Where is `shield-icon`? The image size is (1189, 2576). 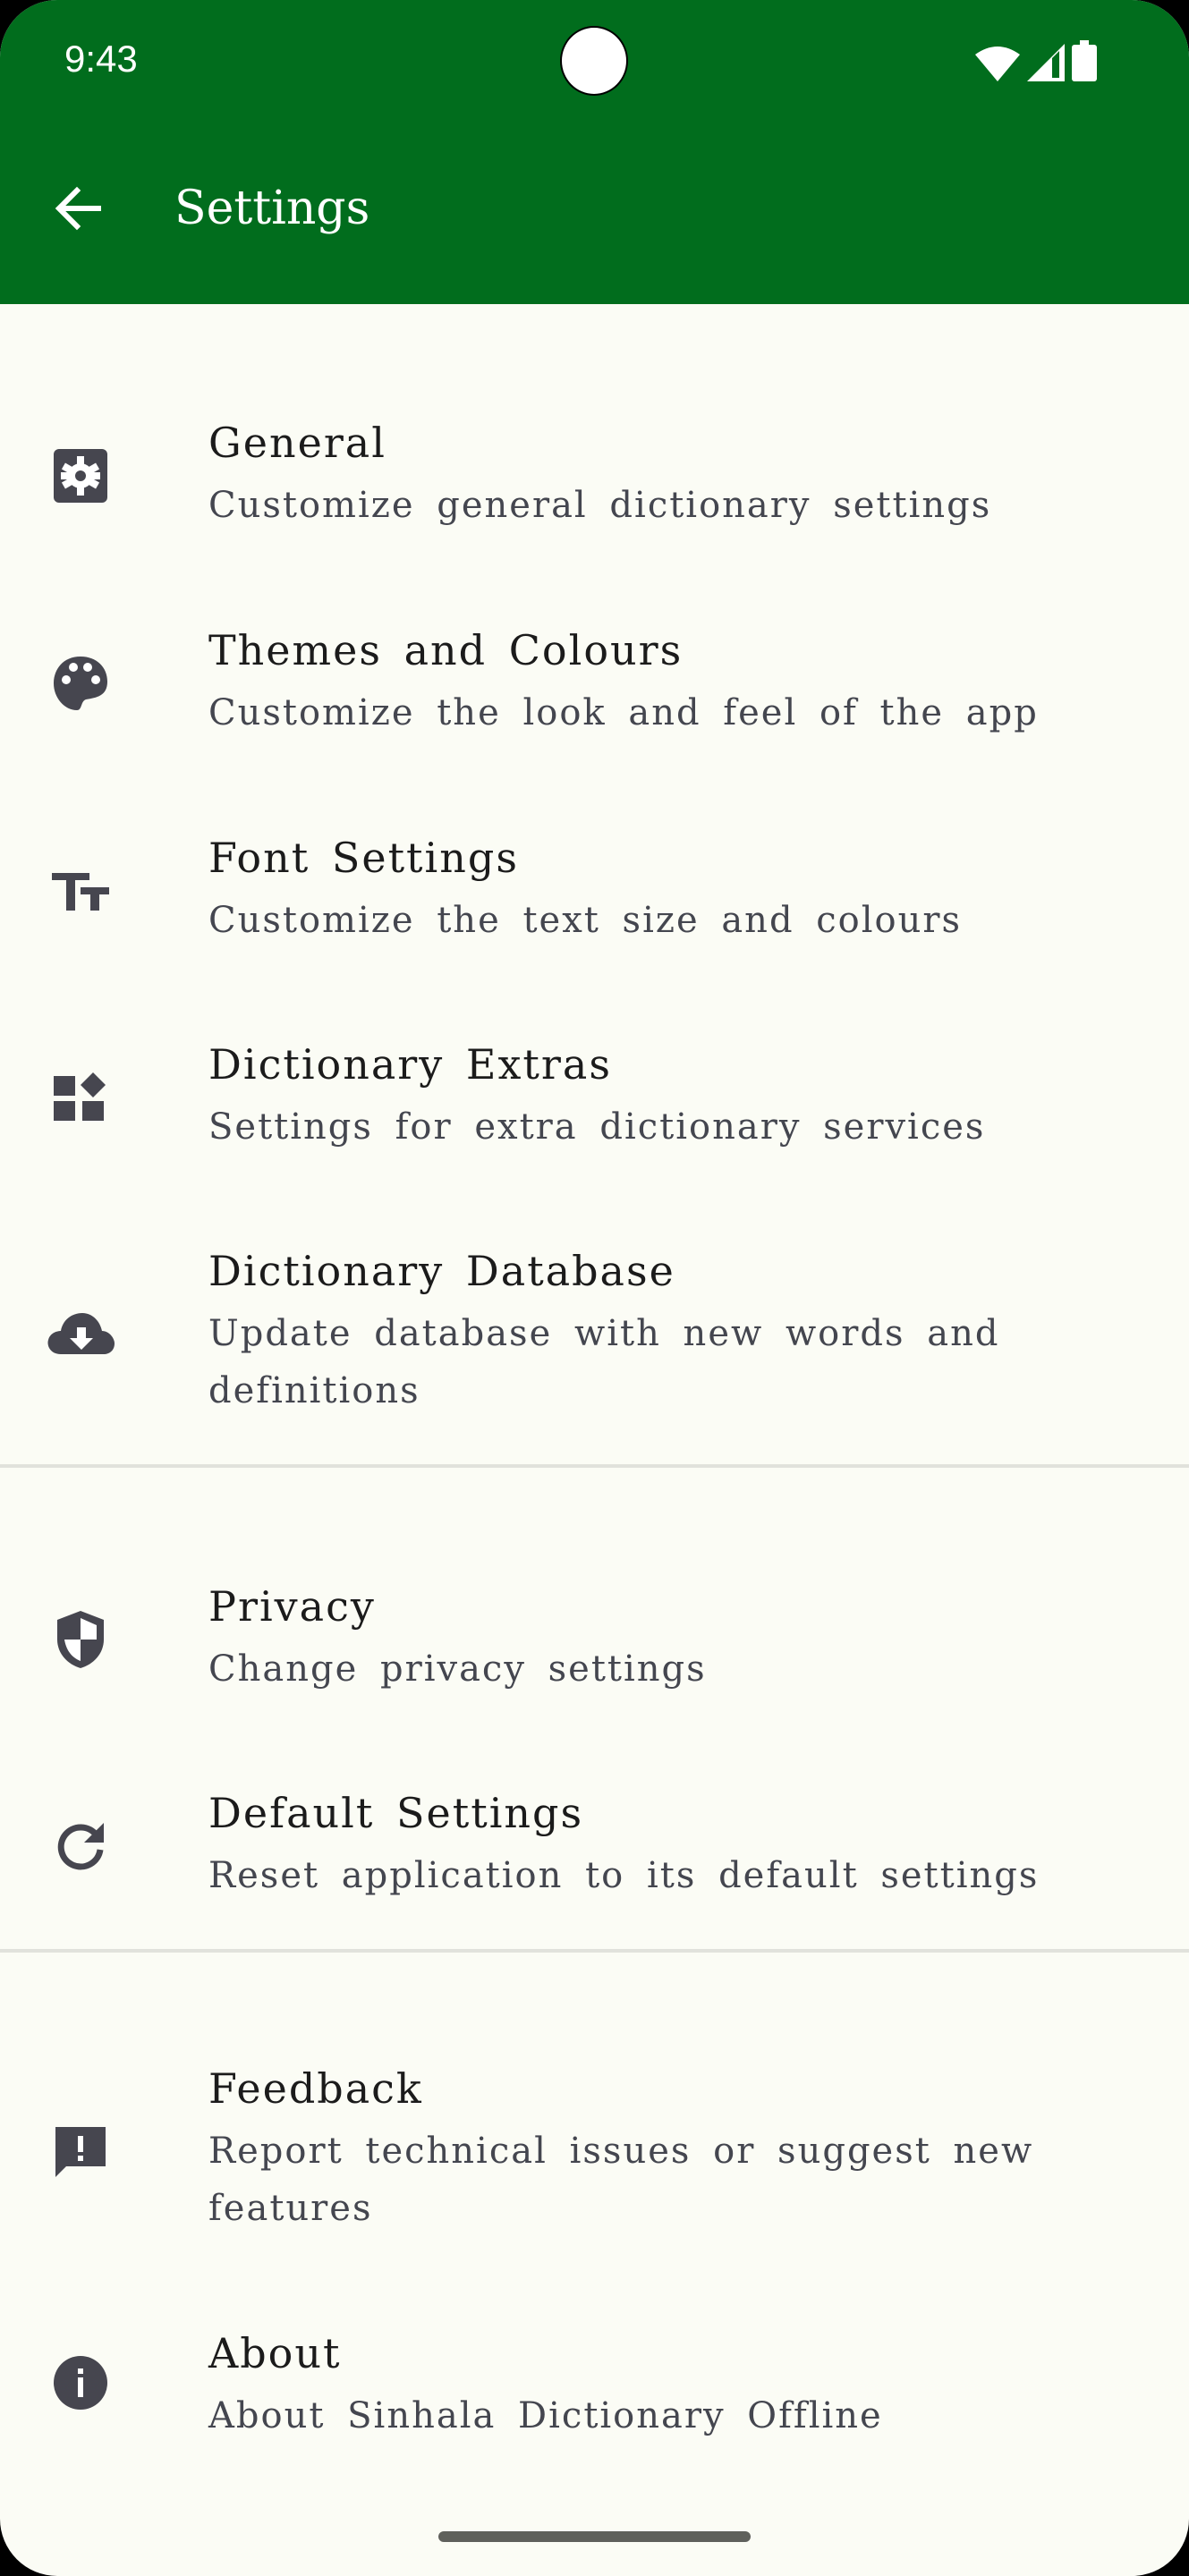 shield-icon is located at coordinates (80, 1639).